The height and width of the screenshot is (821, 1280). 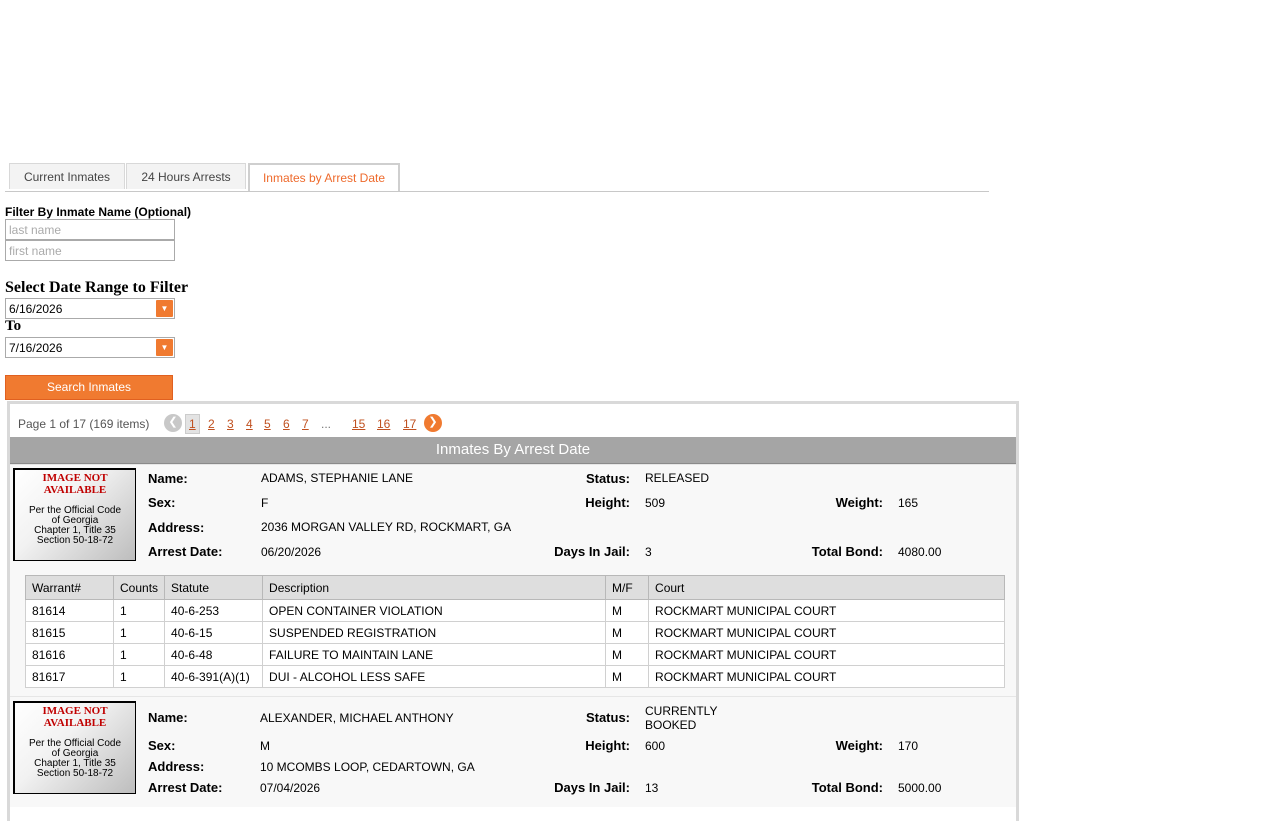 I want to click on page-6: 6, so click(x=286, y=424).